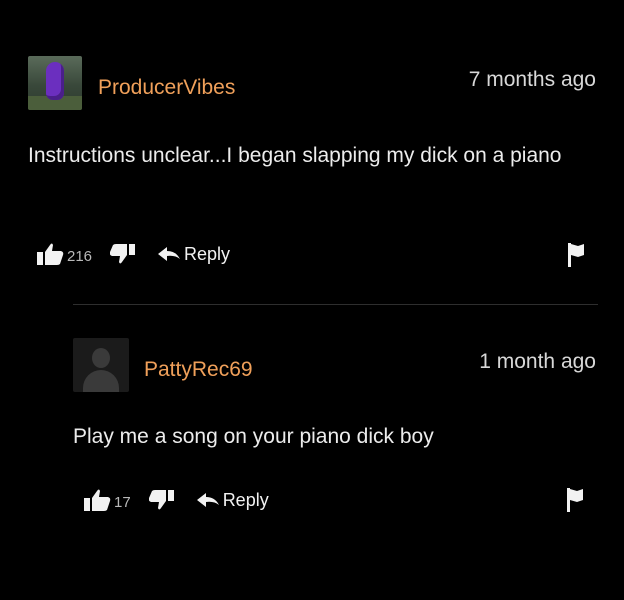 The height and width of the screenshot is (600, 624). I want to click on comment-divider, so click(335, 304).